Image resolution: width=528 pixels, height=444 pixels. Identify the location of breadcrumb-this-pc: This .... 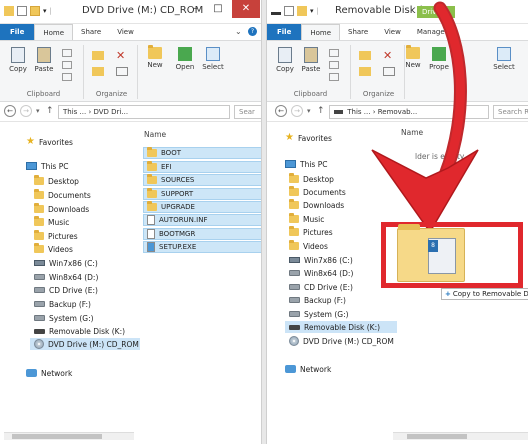
(74, 112).